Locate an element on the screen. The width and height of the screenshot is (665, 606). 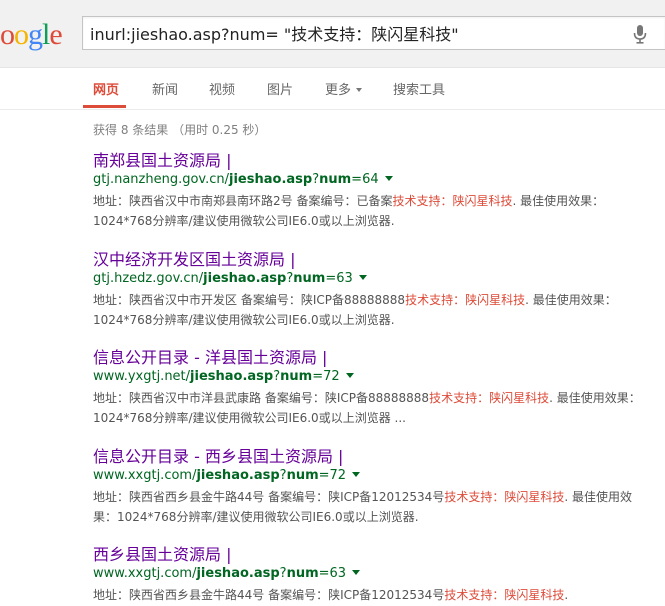
result-url: gtj.nanzheng.gov.cn/jieshao.asp?num=64 is located at coordinates (373, 180).